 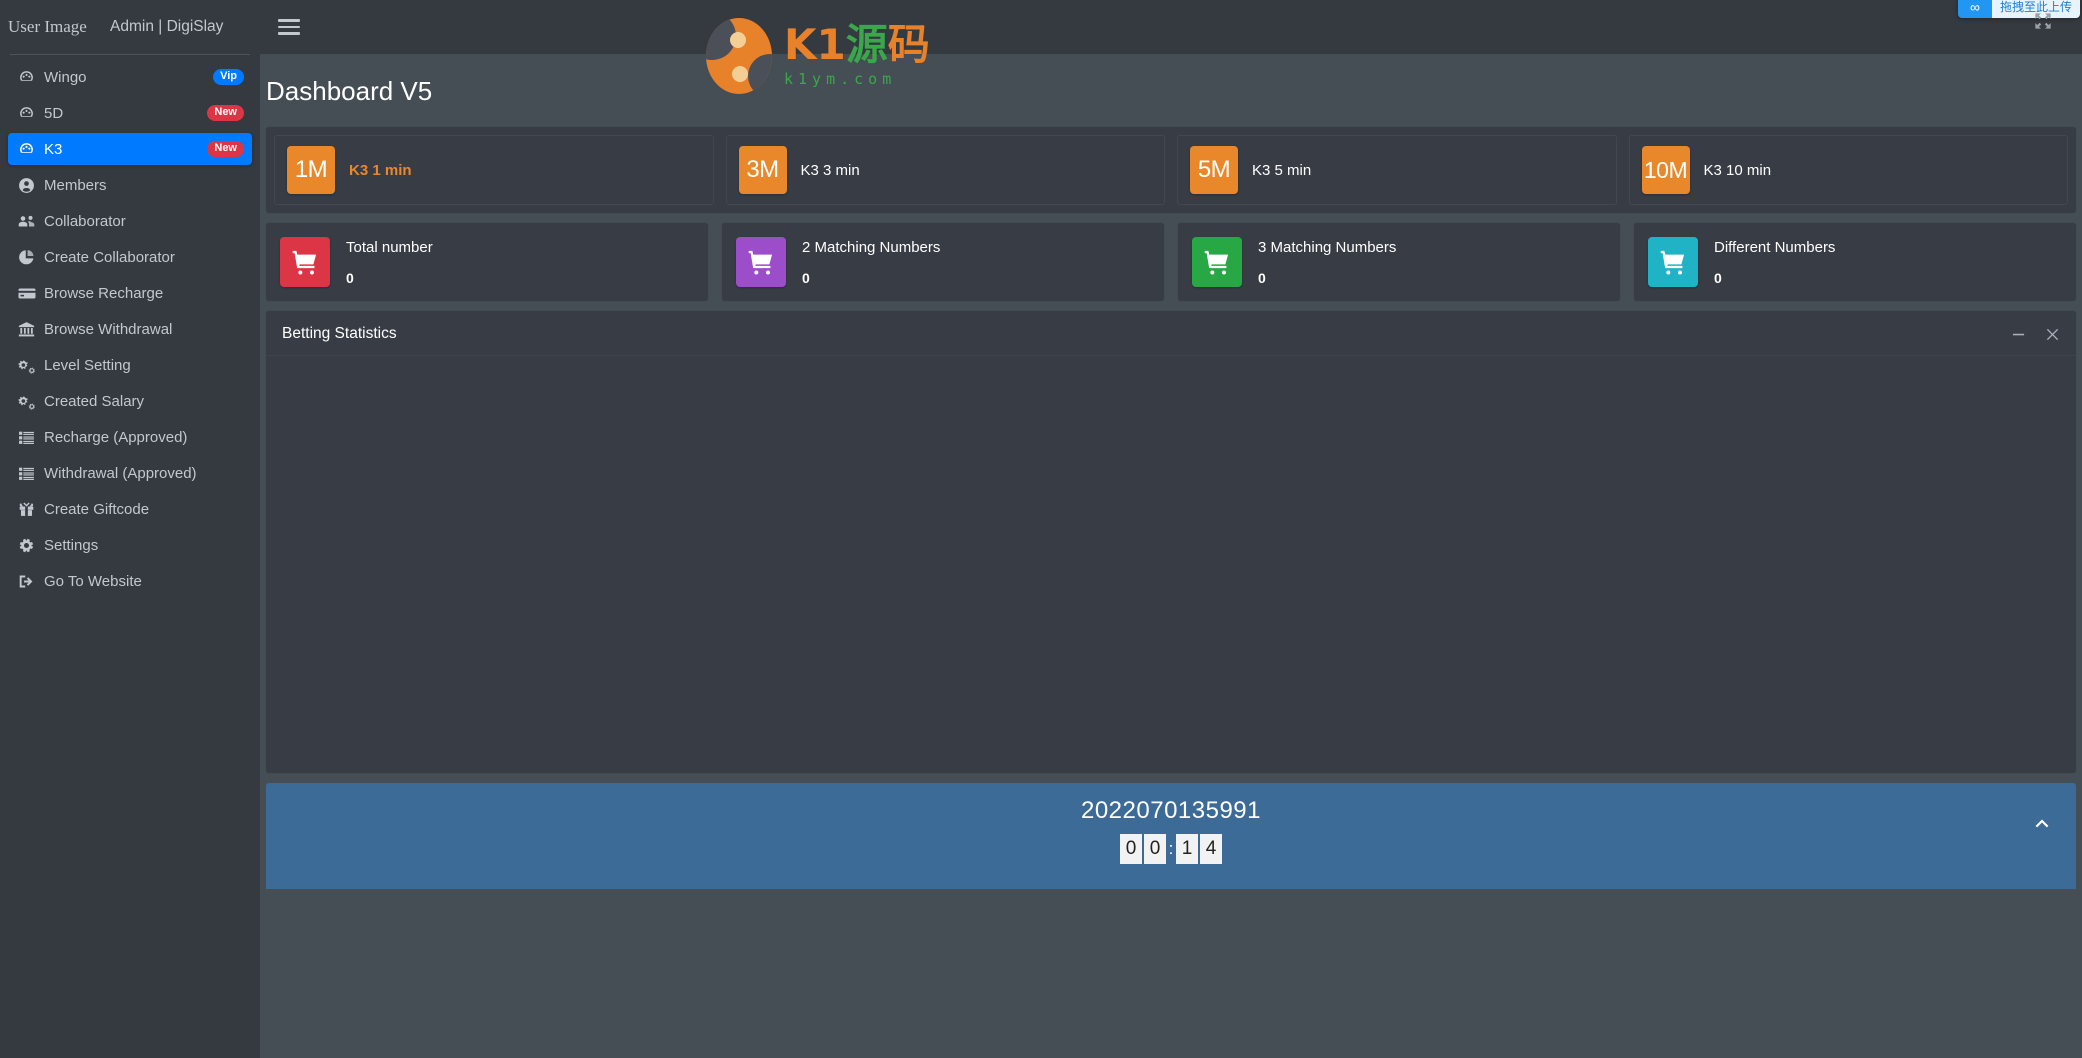 I want to click on infinity-icon: ∞, so click(x=1974, y=9).